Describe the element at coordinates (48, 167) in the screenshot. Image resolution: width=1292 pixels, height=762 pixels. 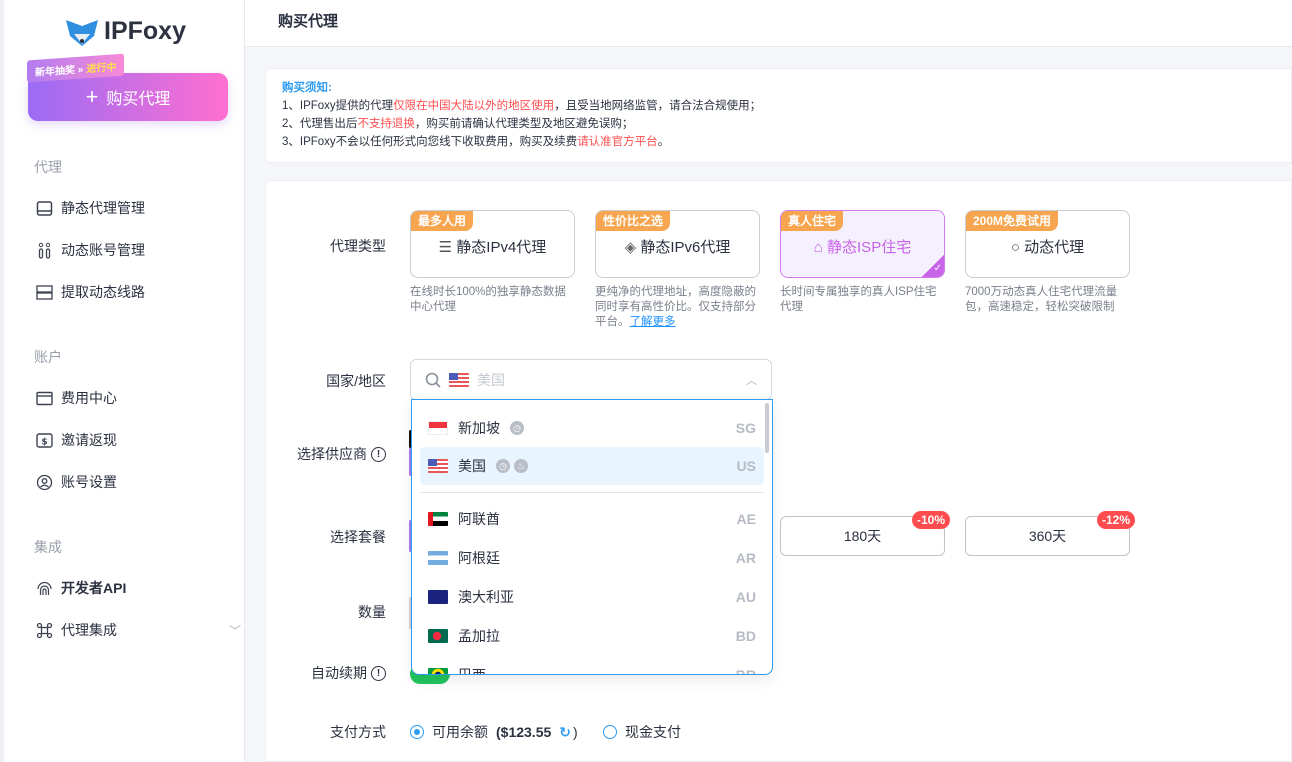
I see `section-title-proxy: 代理` at that location.